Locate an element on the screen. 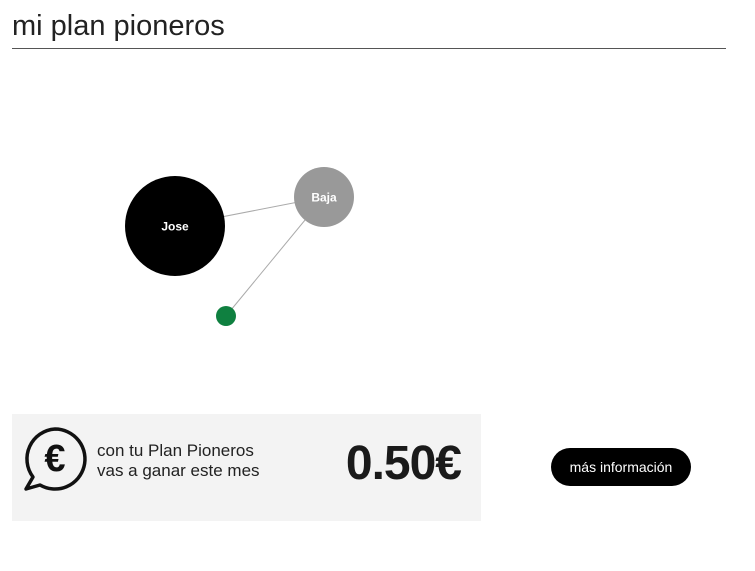  earnings-line-1: con tu Plan Pioneros is located at coordinates (175, 450).